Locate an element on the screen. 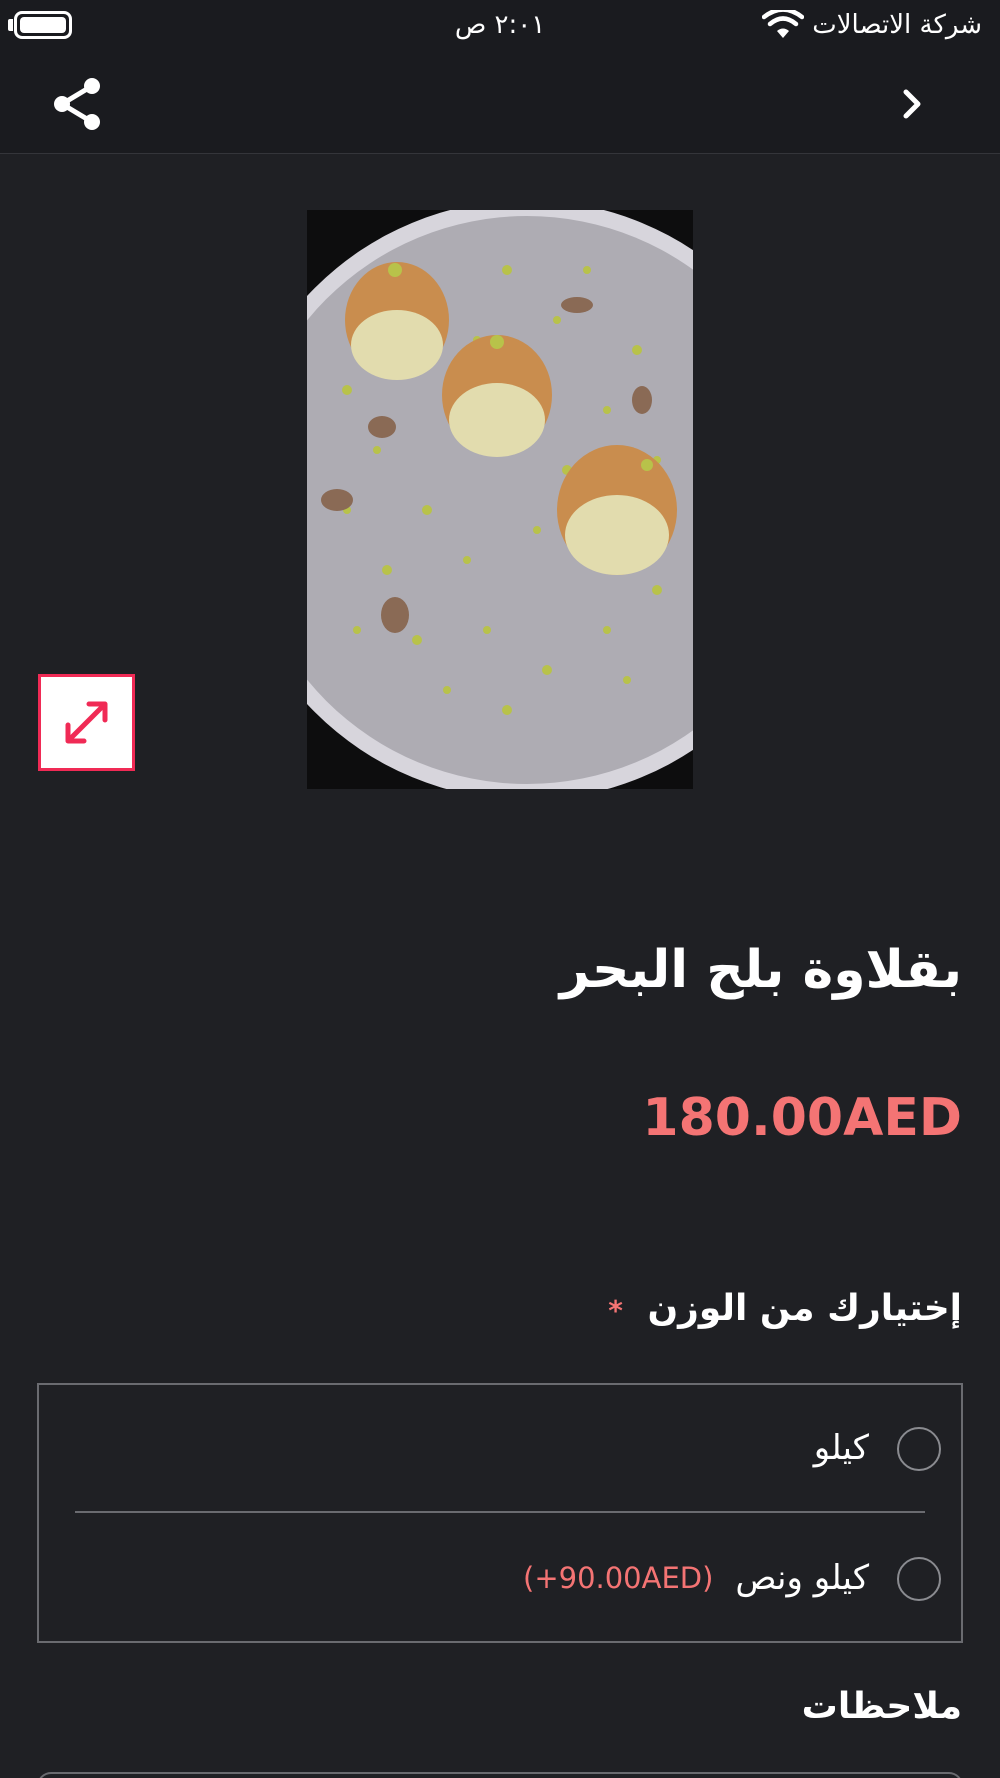 The image size is (1000, 1778). notes-label: ملاحظات is located at coordinates (881, 1706).